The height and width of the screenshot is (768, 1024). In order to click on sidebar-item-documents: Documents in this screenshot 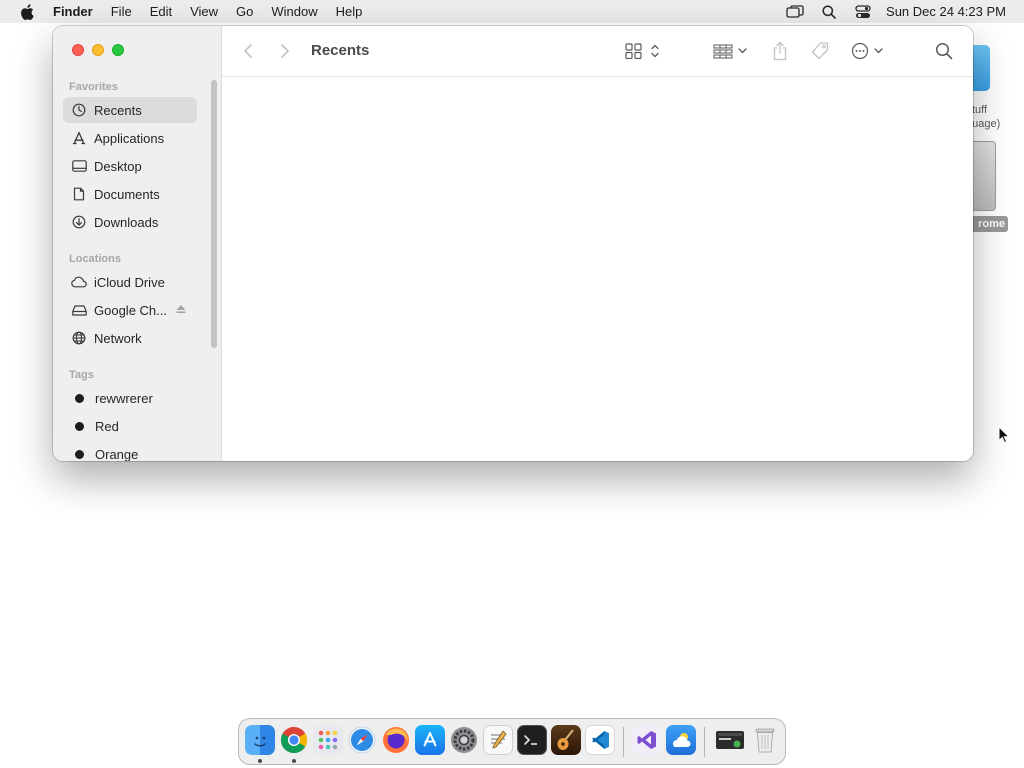, I will do `click(130, 194)`.